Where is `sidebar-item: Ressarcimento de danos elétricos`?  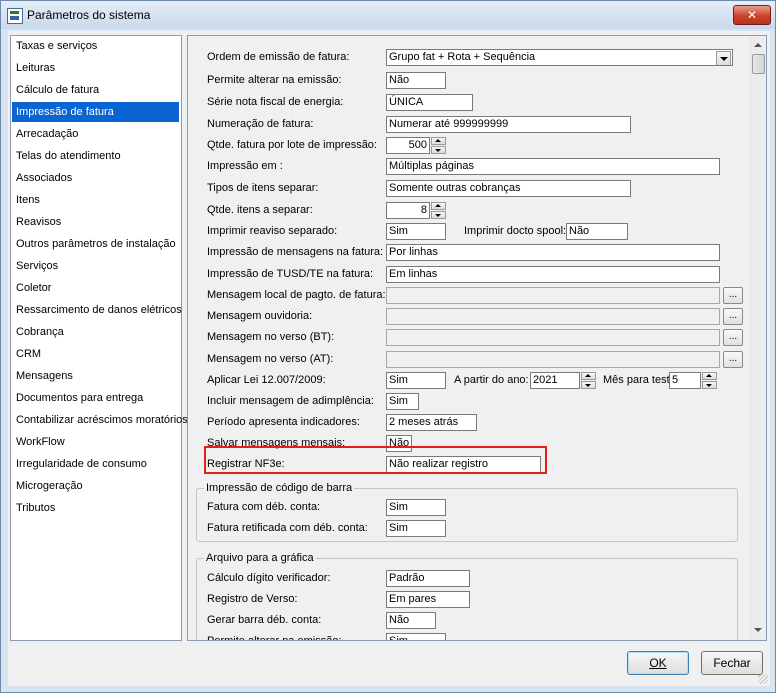
sidebar-item: Ressarcimento de danos elétricos is located at coordinates (97, 310).